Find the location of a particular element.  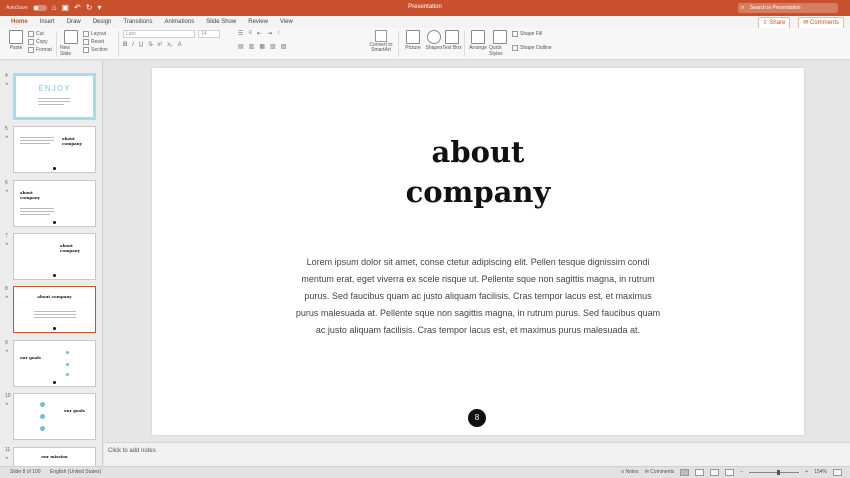

paint-bucket-icon is located at coordinates (515, 34).